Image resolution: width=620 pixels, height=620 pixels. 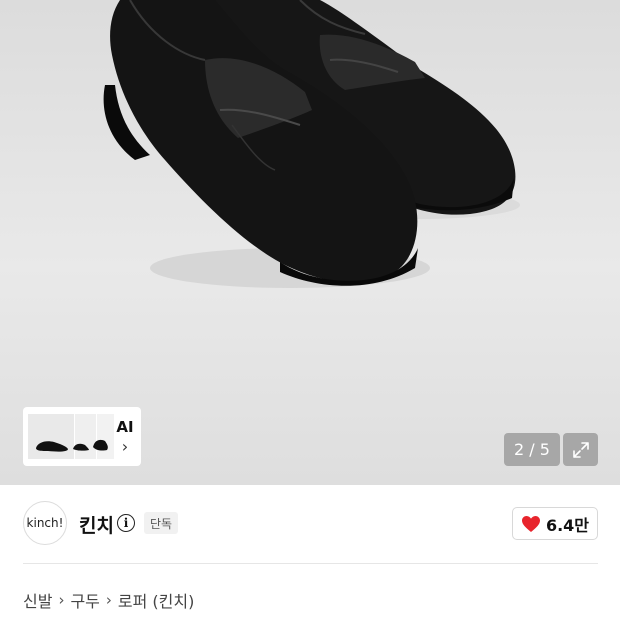 I want to click on section-divider, so click(x=310, y=563).